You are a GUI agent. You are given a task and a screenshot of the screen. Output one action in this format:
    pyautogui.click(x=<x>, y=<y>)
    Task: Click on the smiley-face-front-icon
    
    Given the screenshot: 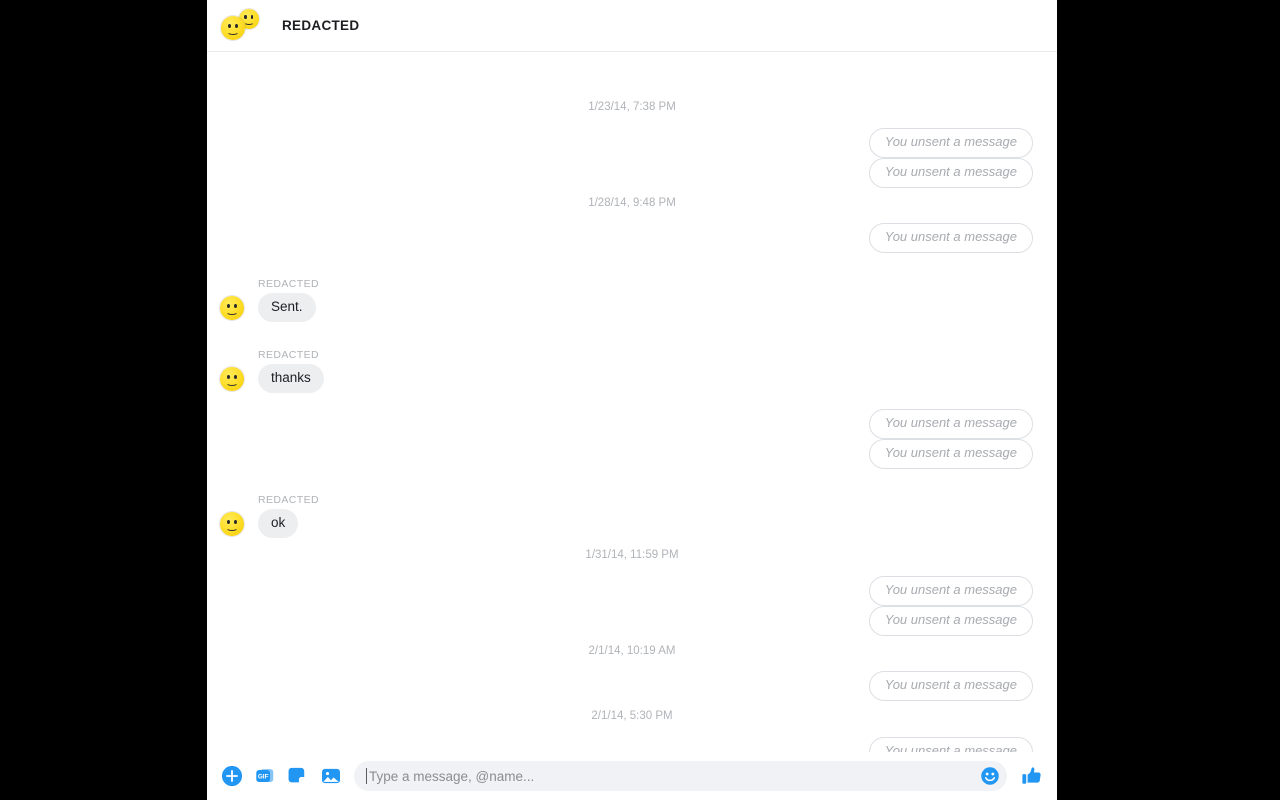 What is the action you would take?
    pyautogui.click(x=233, y=27)
    